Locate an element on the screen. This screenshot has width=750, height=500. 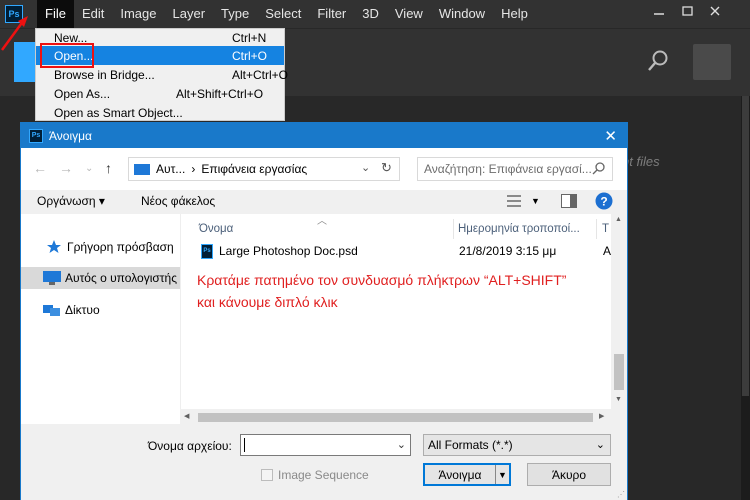
minimize-icon is located at coordinates (659, 11).